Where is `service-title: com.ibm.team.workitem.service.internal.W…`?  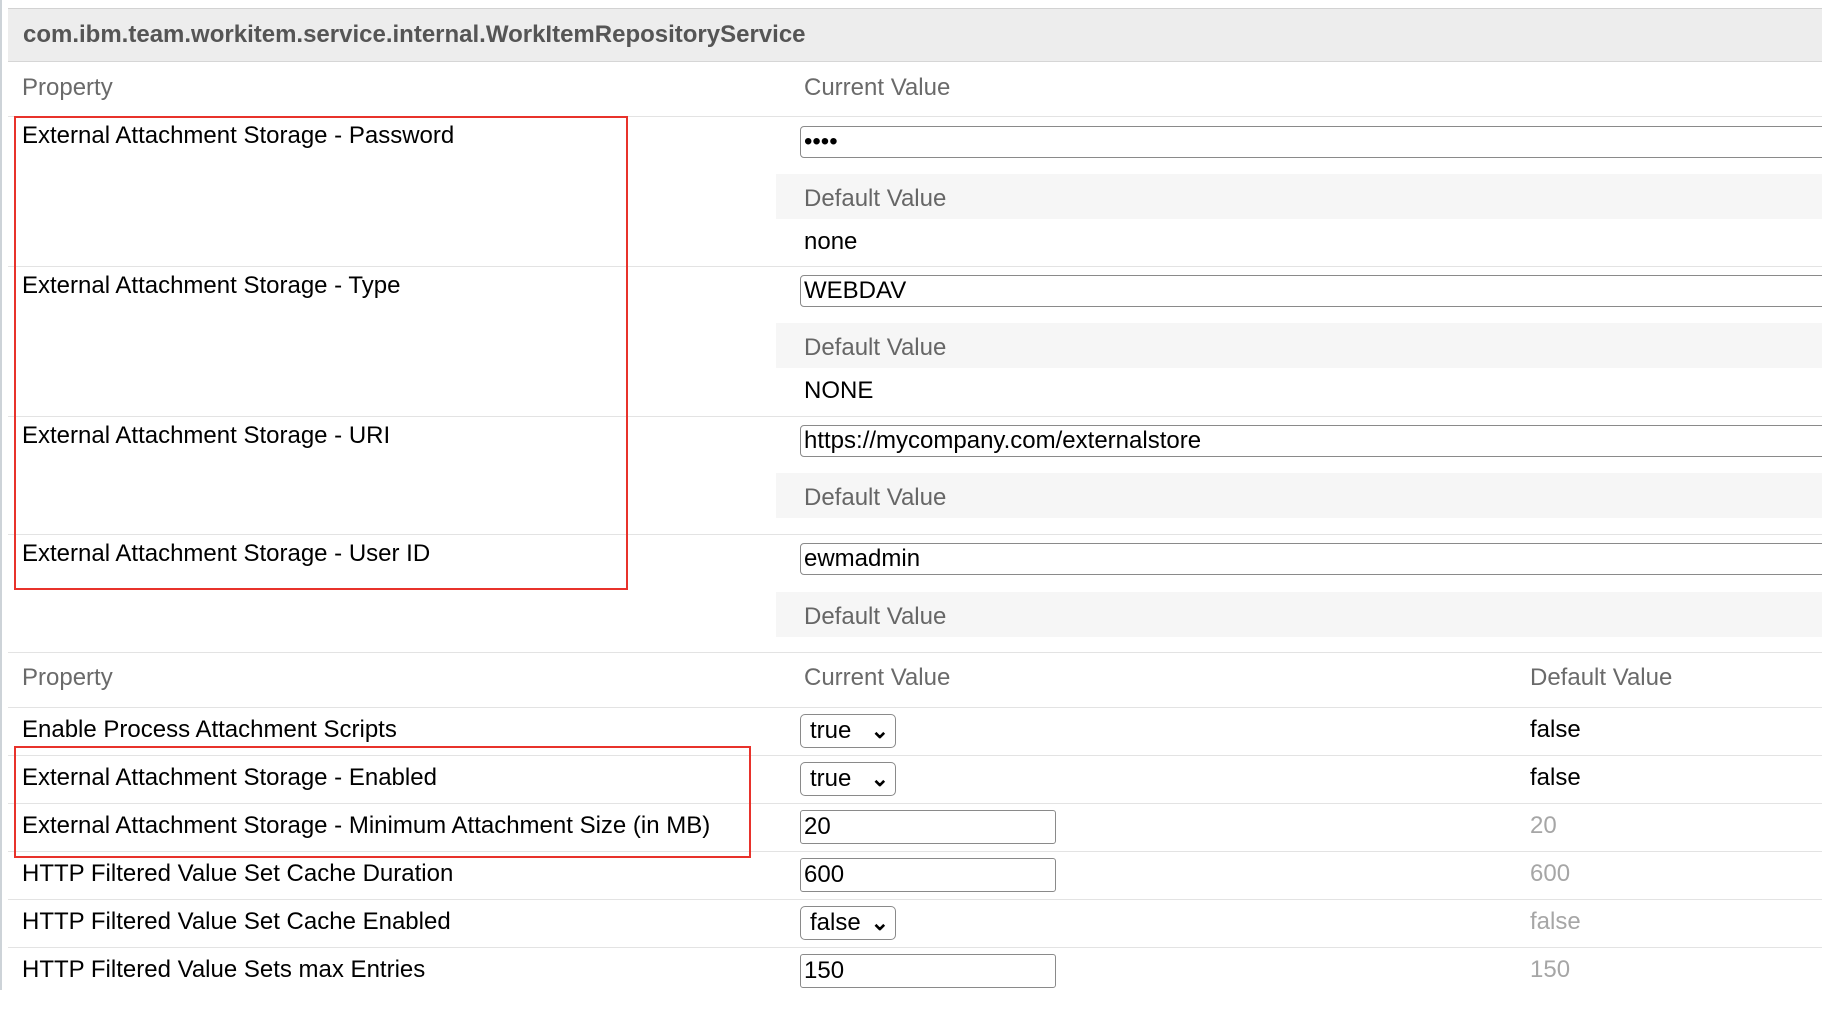
service-title: com.ibm.team.workitem.service.internal.W… is located at coordinates (414, 34).